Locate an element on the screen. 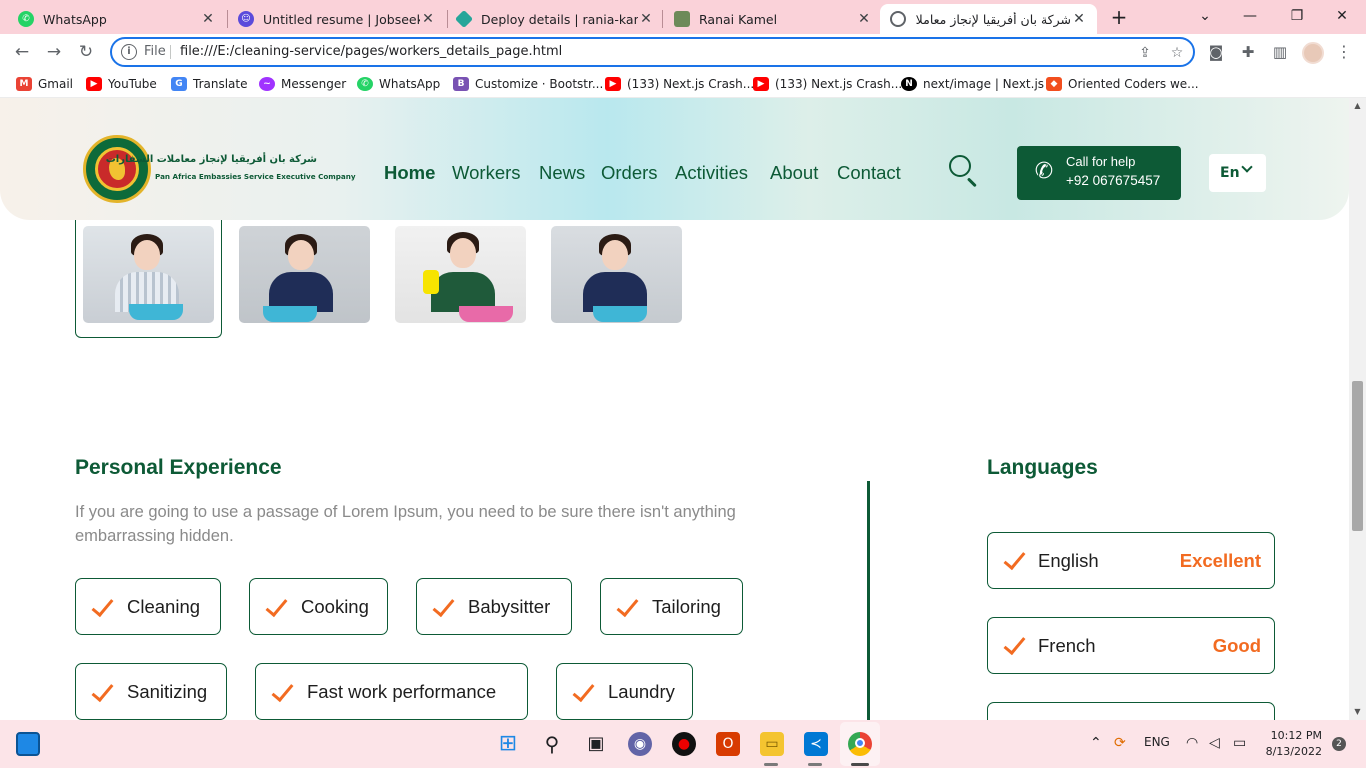 This screenshot has width=1366, height=768. language-selector: En is located at coordinates (1237, 173).